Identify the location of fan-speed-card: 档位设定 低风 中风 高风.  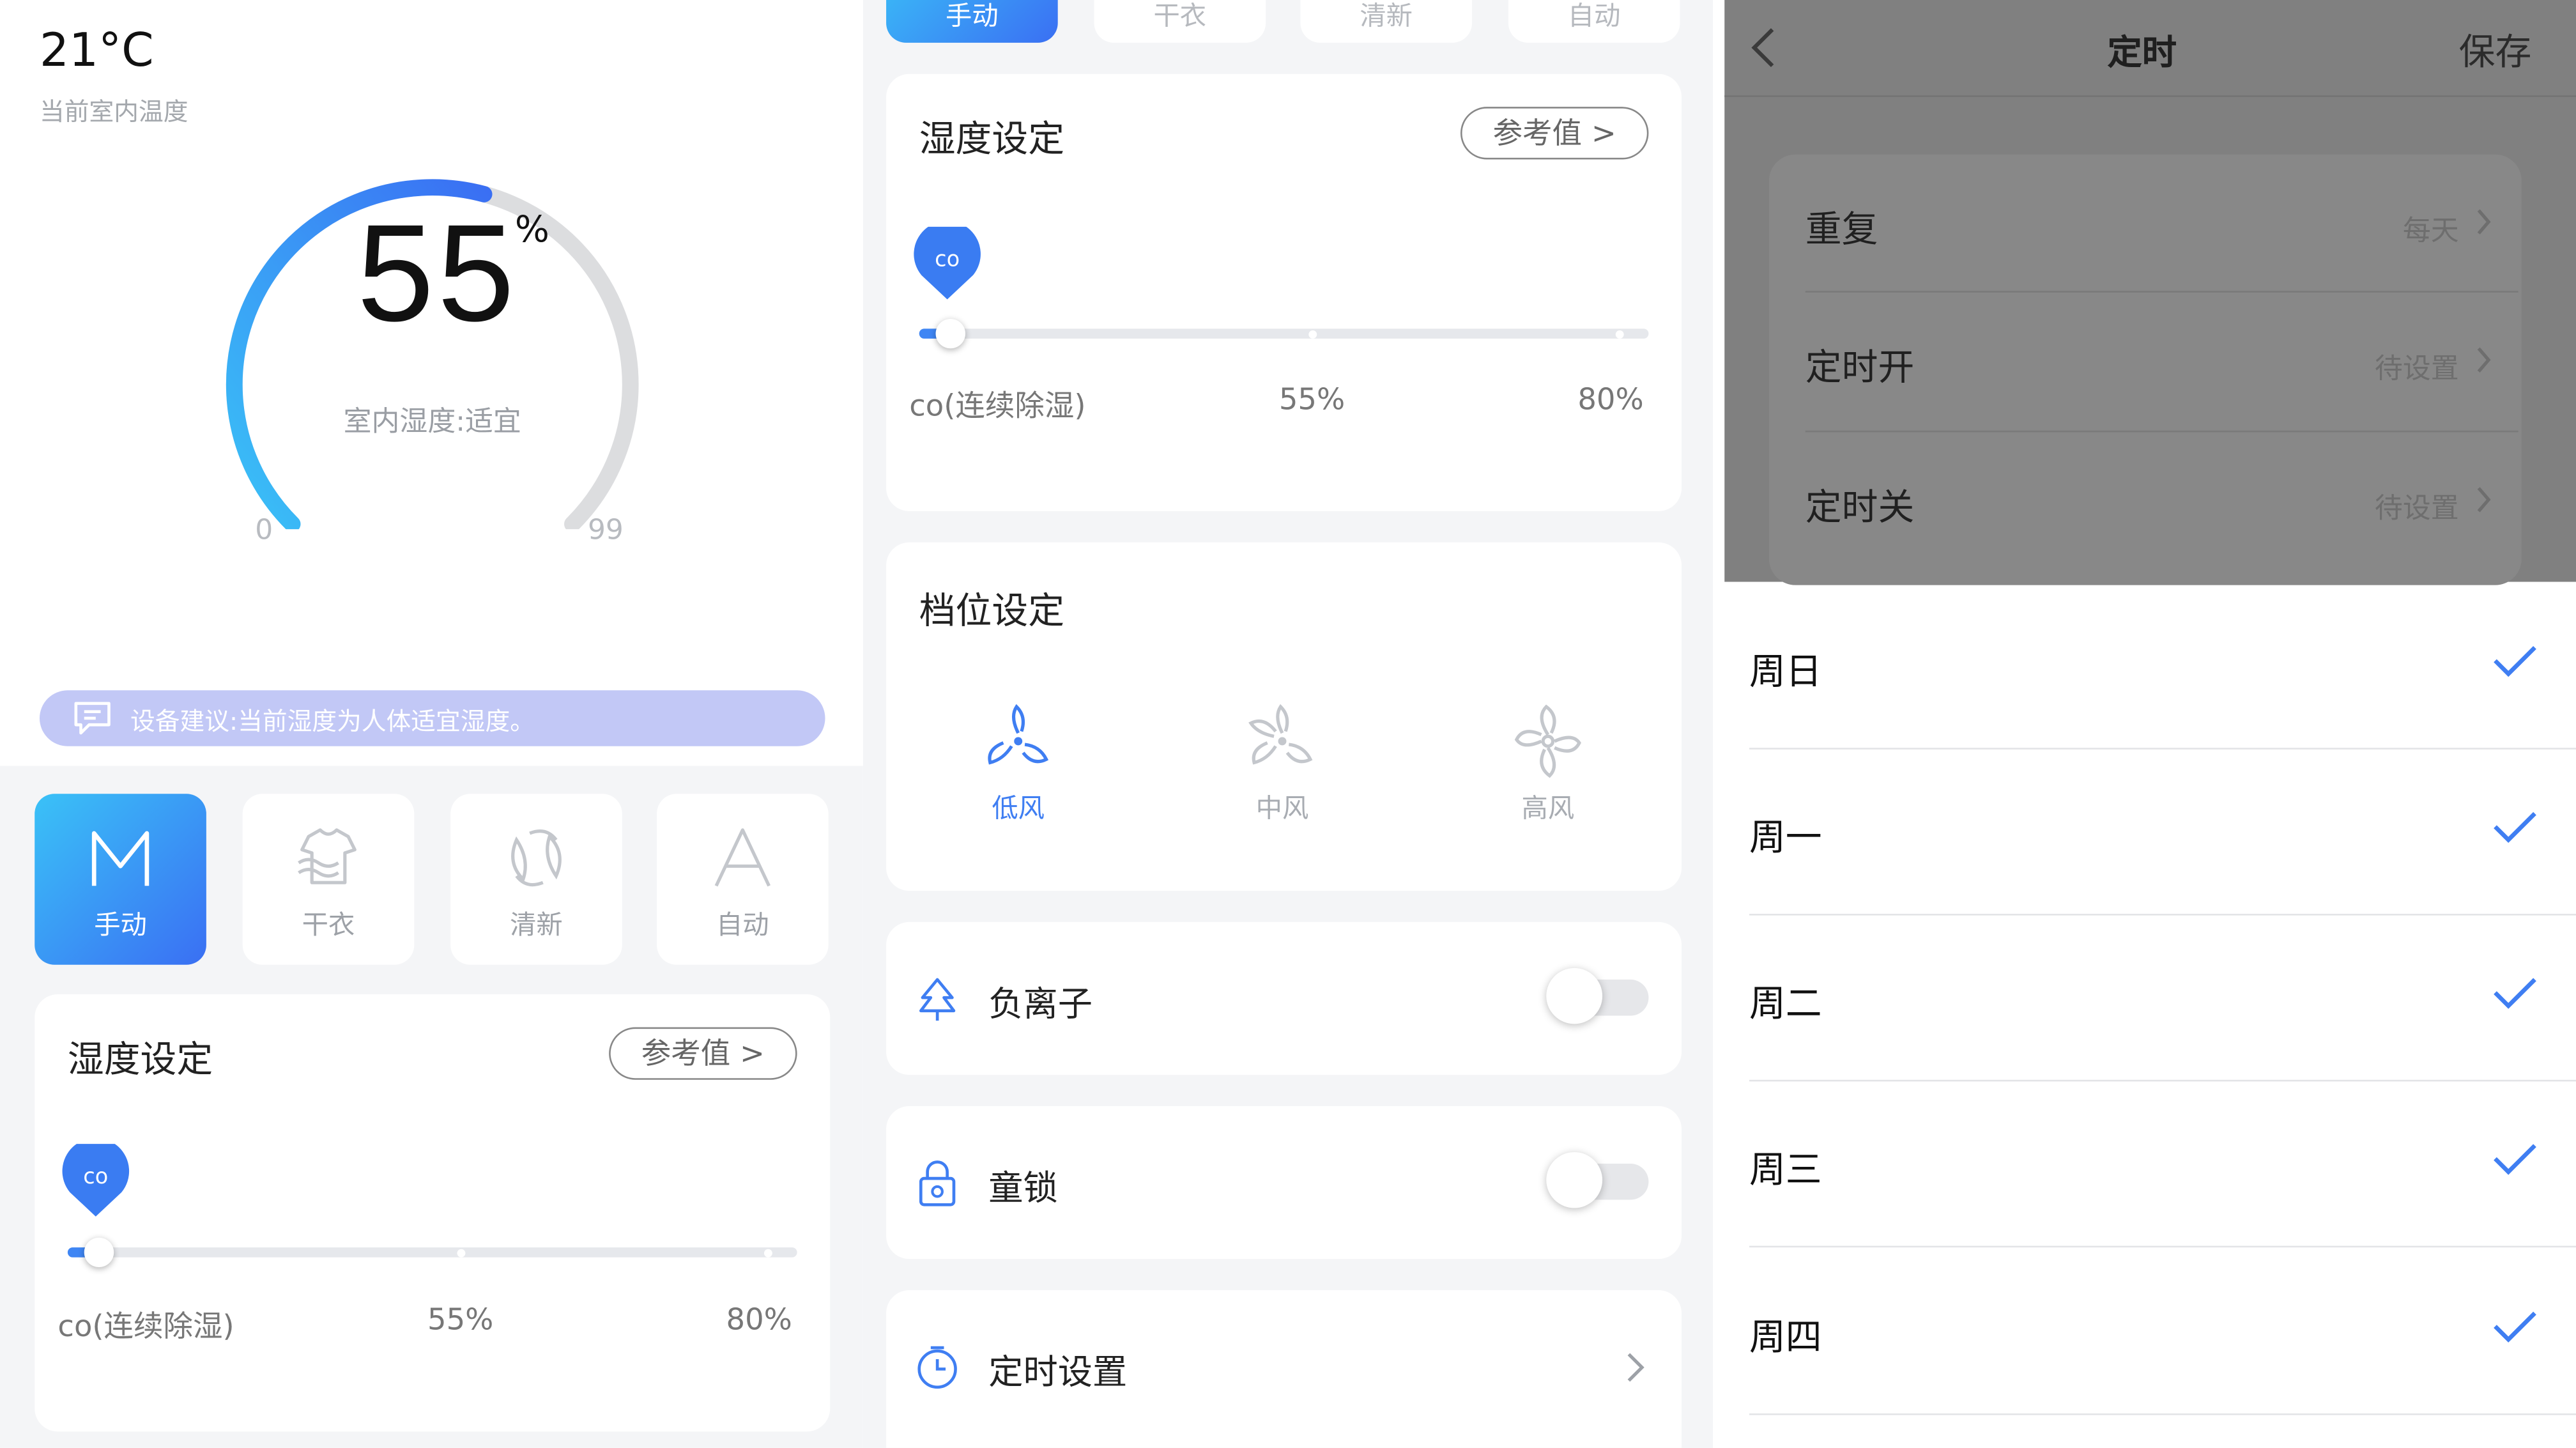
(1284, 716).